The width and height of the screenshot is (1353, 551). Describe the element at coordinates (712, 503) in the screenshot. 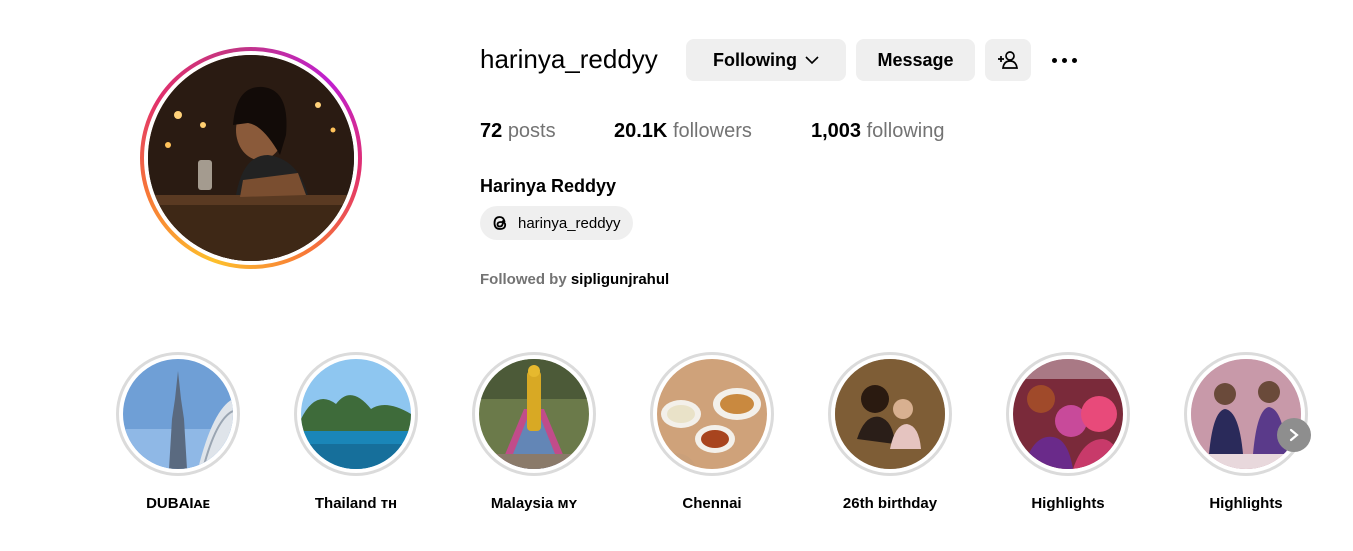

I see `highlight-label: Chennai` at that location.